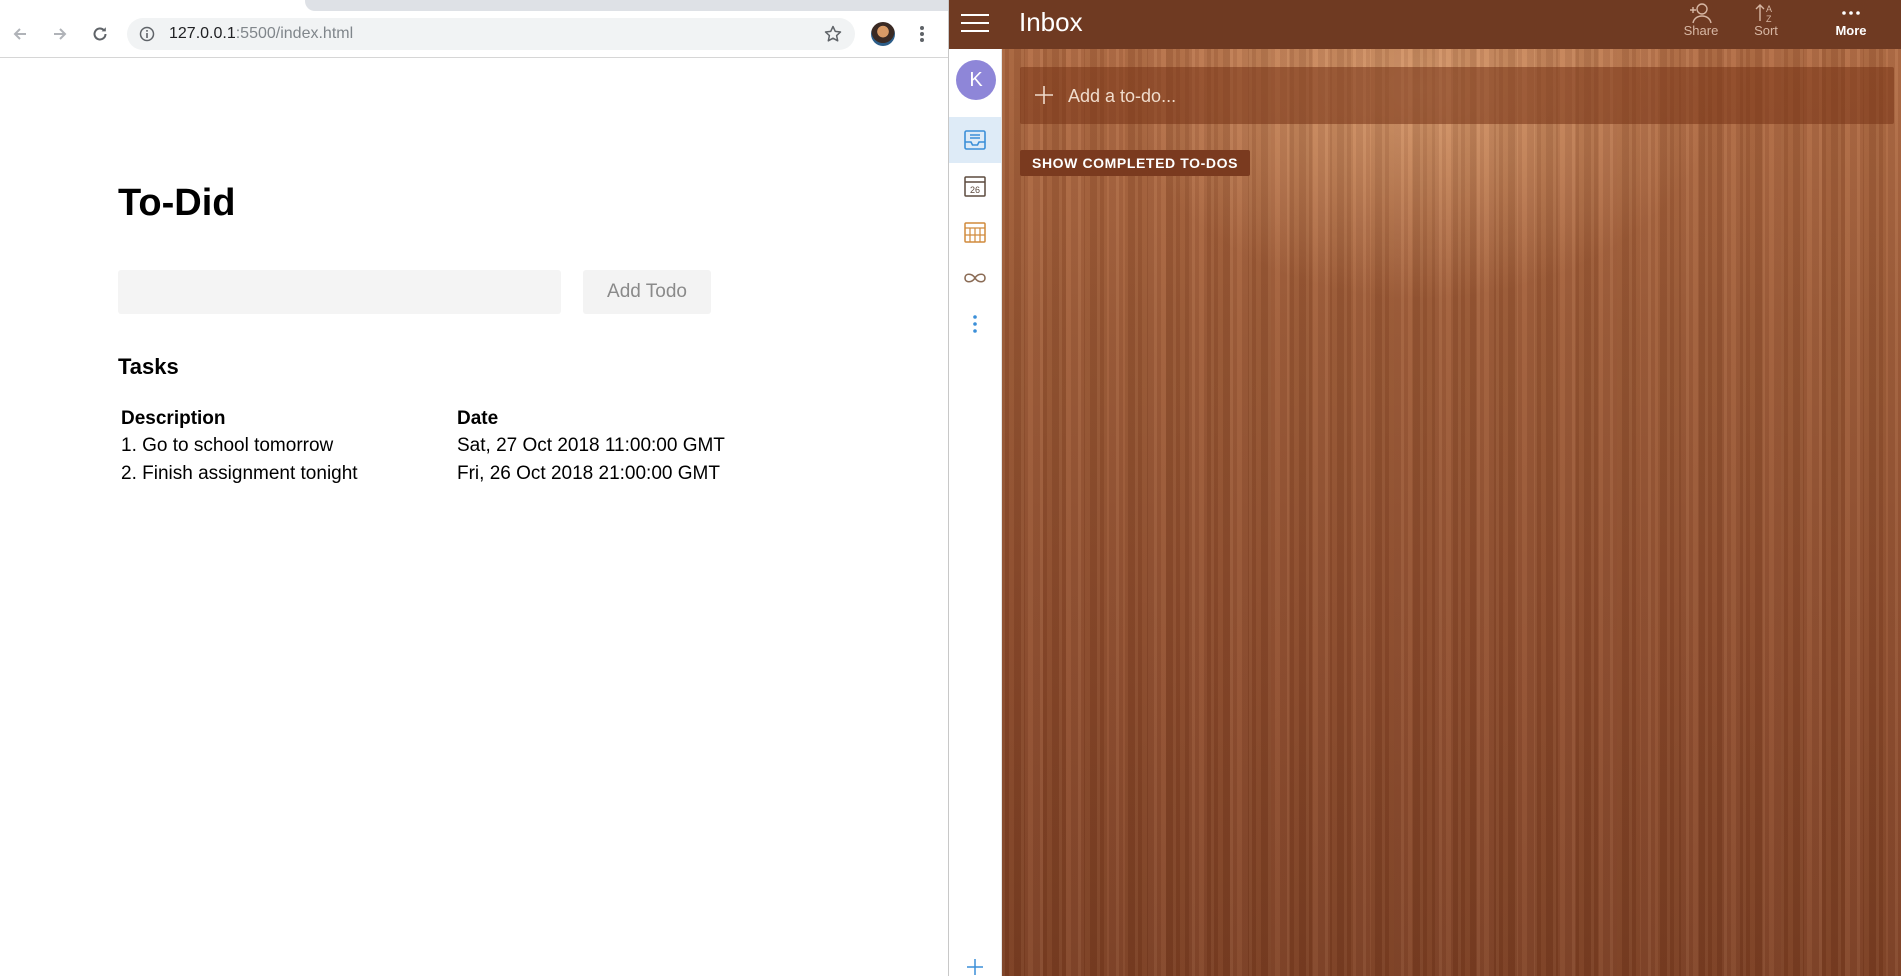  What do you see at coordinates (626, 5) in the screenshot?
I see `tab-strip-background` at bounding box center [626, 5].